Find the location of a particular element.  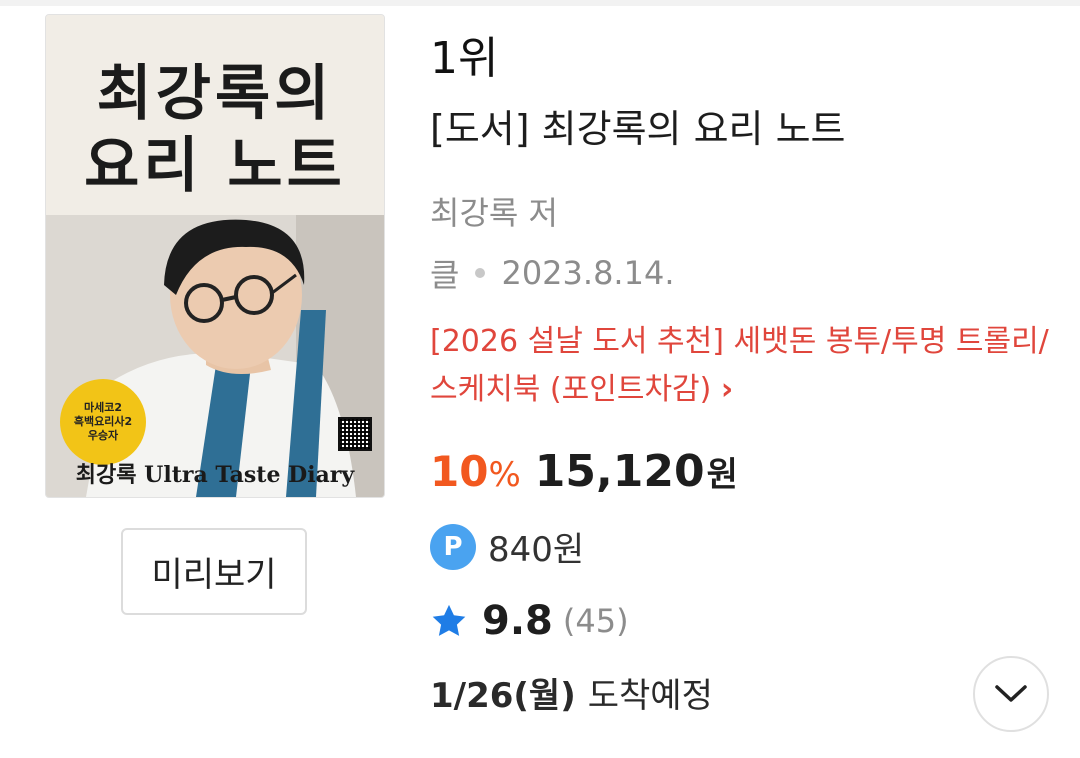

badge-line2: 흑백요리사2 is located at coordinates (103, 421).